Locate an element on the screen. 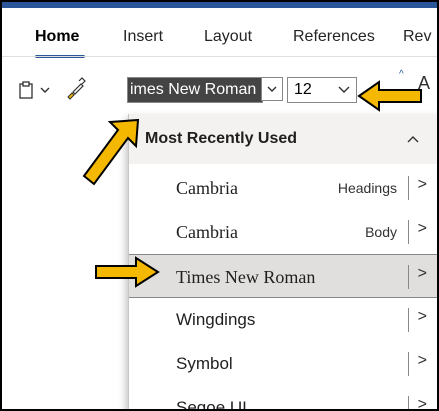 This screenshot has width=439, height=411. font-item-name: Times New Roman is located at coordinates (246, 277).